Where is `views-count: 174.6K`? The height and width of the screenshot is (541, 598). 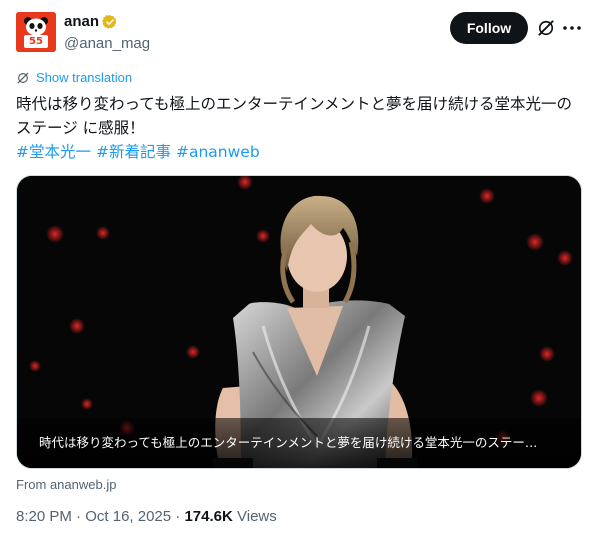
views-count: 174.6K is located at coordinates (208, 516).